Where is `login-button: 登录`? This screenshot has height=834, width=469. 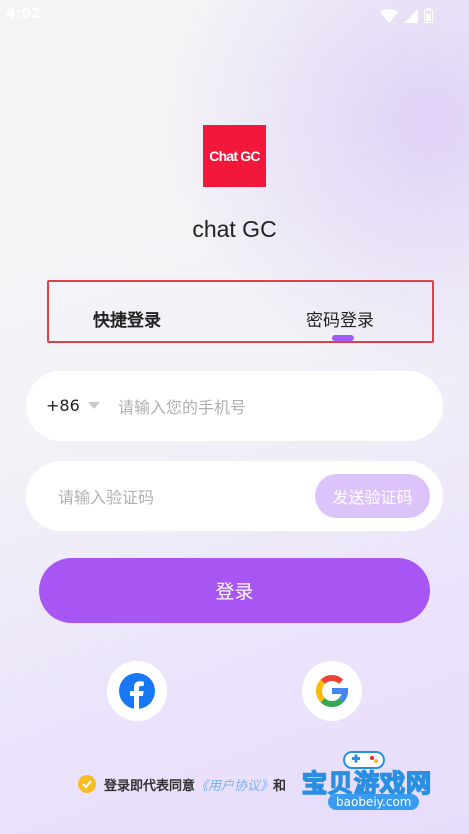 login-button: 登录 is located at coordinates (234, 590).